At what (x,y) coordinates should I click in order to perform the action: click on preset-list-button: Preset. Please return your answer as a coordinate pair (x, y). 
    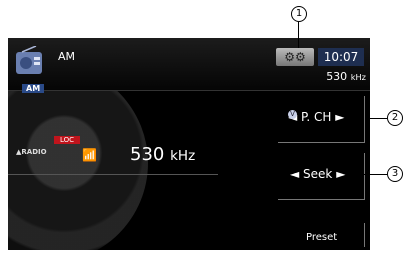
    Looking at the image, I should click on (321, 235).